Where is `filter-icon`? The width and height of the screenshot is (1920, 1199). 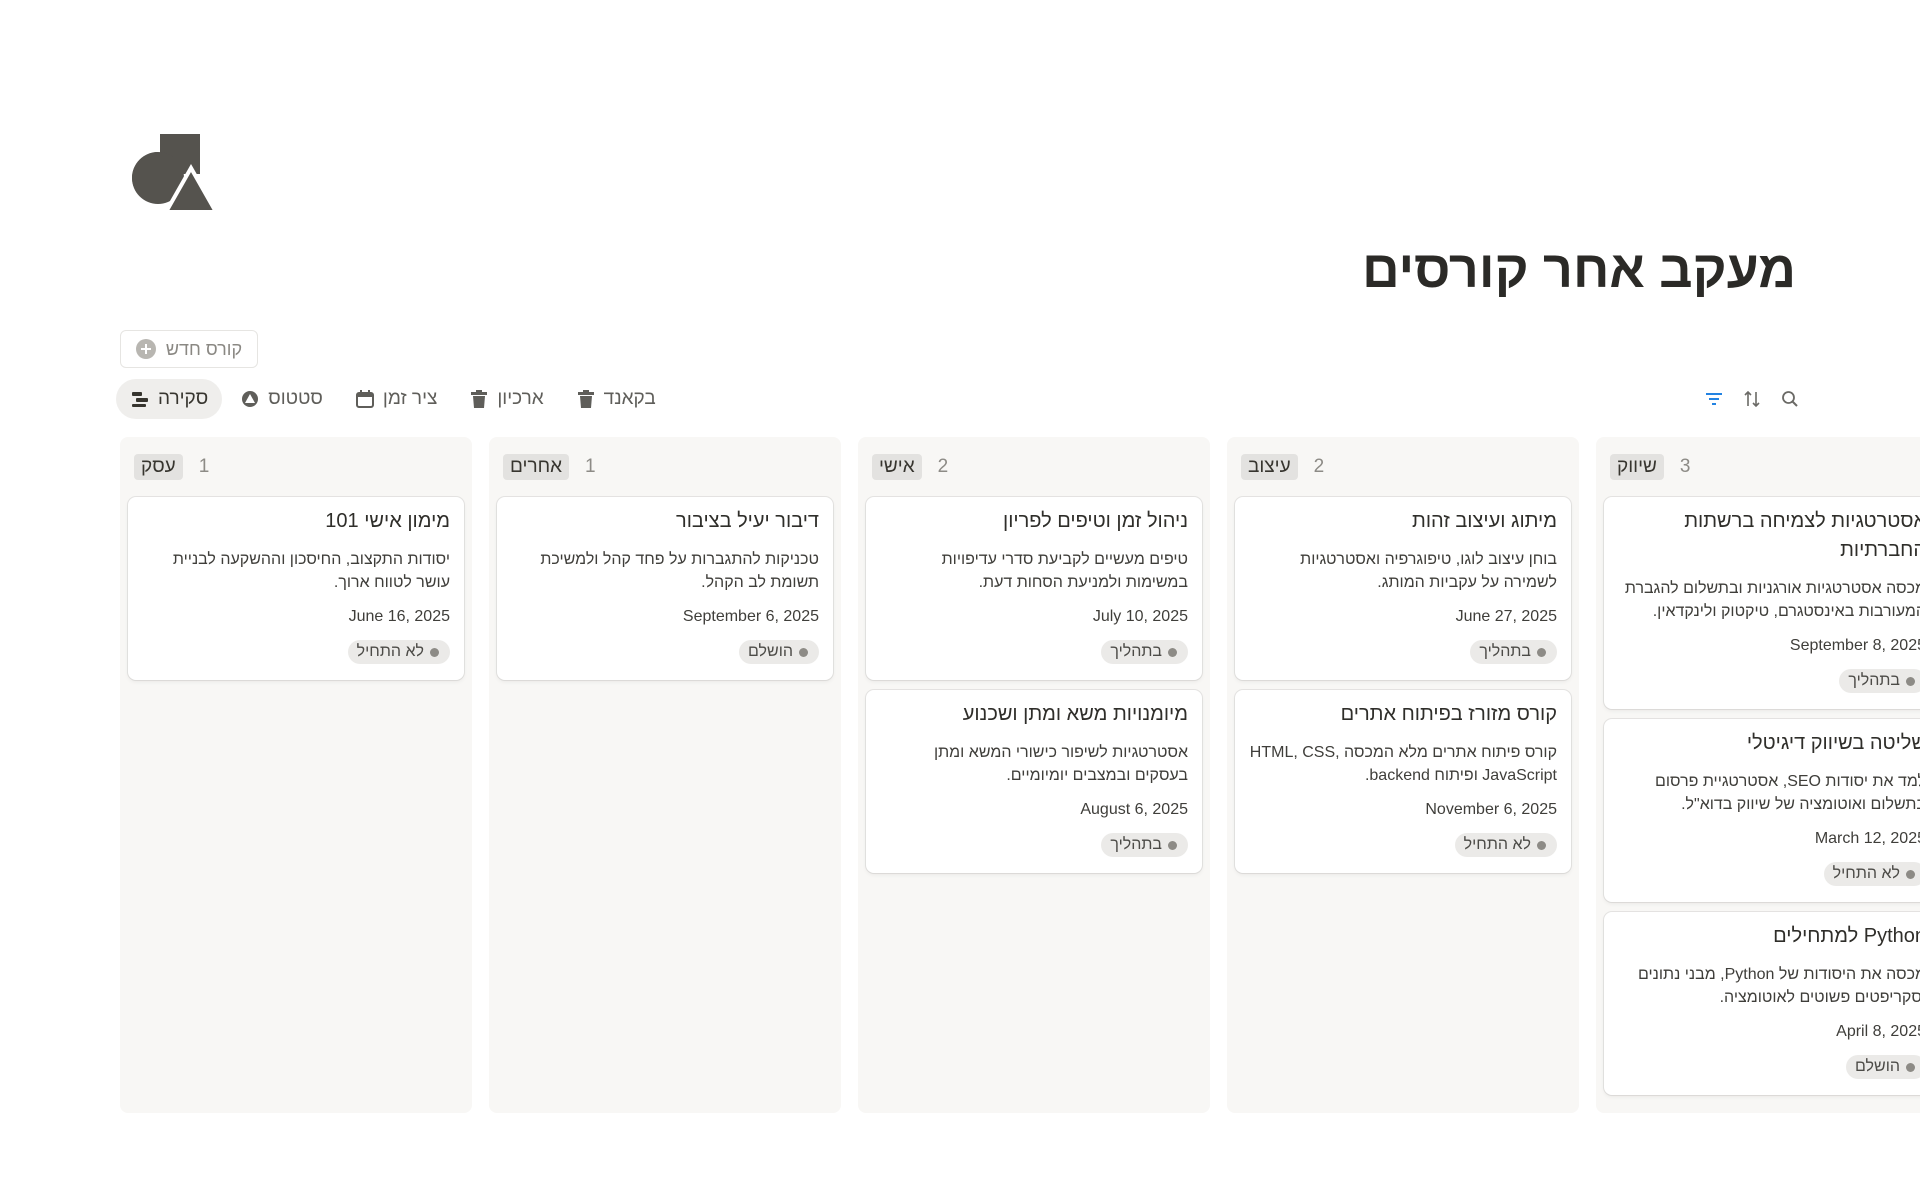
filter-icon is located at coordinates (1714, 399).